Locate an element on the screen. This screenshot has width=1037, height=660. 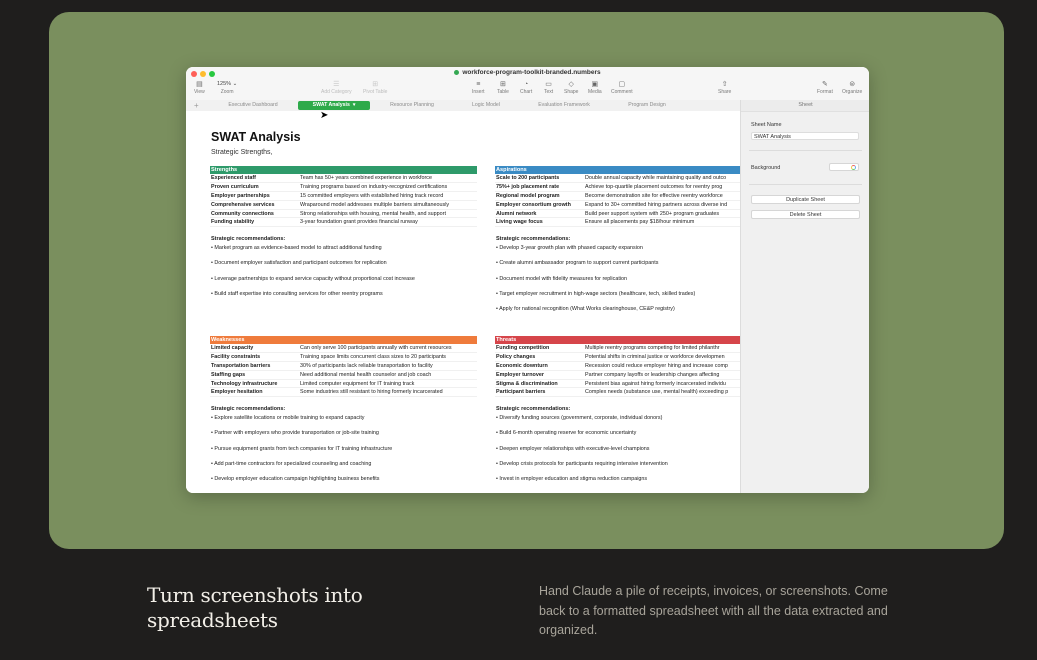
share-button: ⇧ Share is located at coordinates (724, 87).